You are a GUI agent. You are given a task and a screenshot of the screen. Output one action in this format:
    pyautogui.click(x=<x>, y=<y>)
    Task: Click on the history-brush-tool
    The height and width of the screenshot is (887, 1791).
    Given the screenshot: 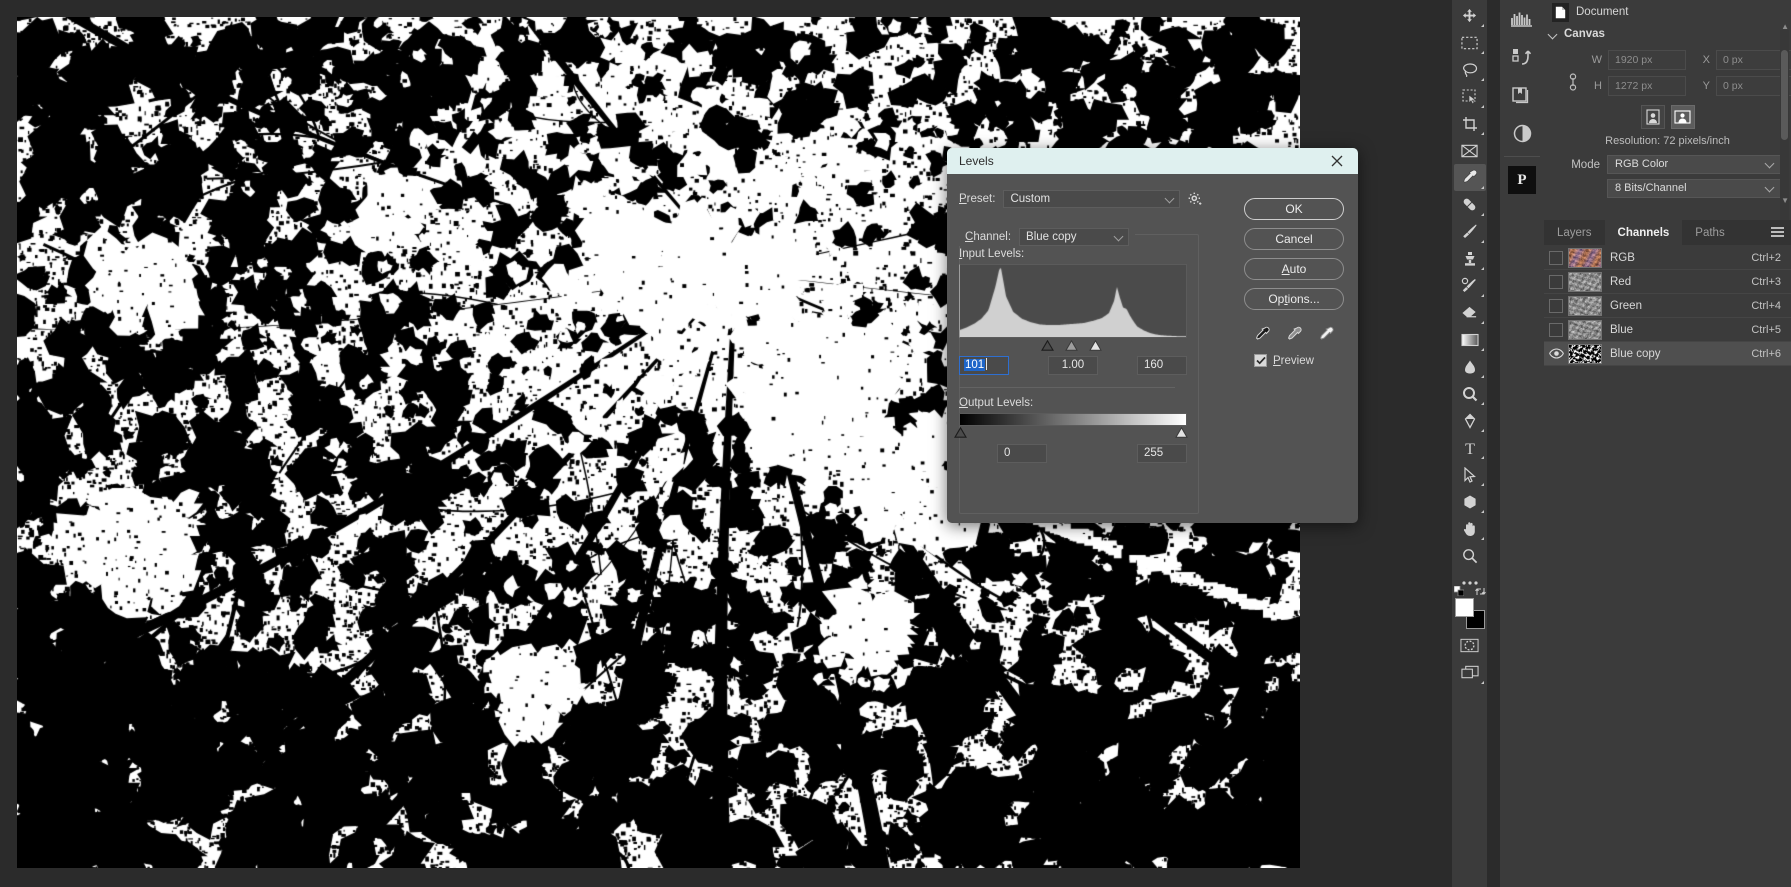 What is the action you would take?
    pyautogui.click(x=1470, y=285)
    